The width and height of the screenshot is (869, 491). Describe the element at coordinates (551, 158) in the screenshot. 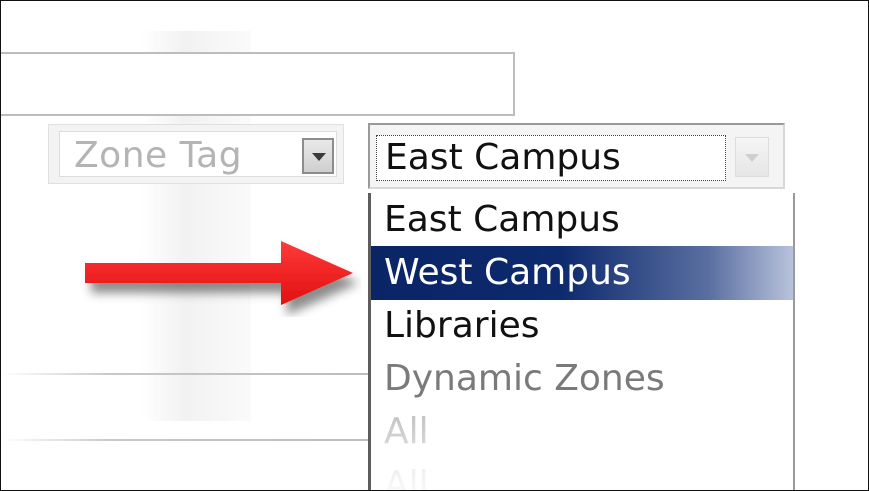

I see `campus-select-value: East Campus` at that location.